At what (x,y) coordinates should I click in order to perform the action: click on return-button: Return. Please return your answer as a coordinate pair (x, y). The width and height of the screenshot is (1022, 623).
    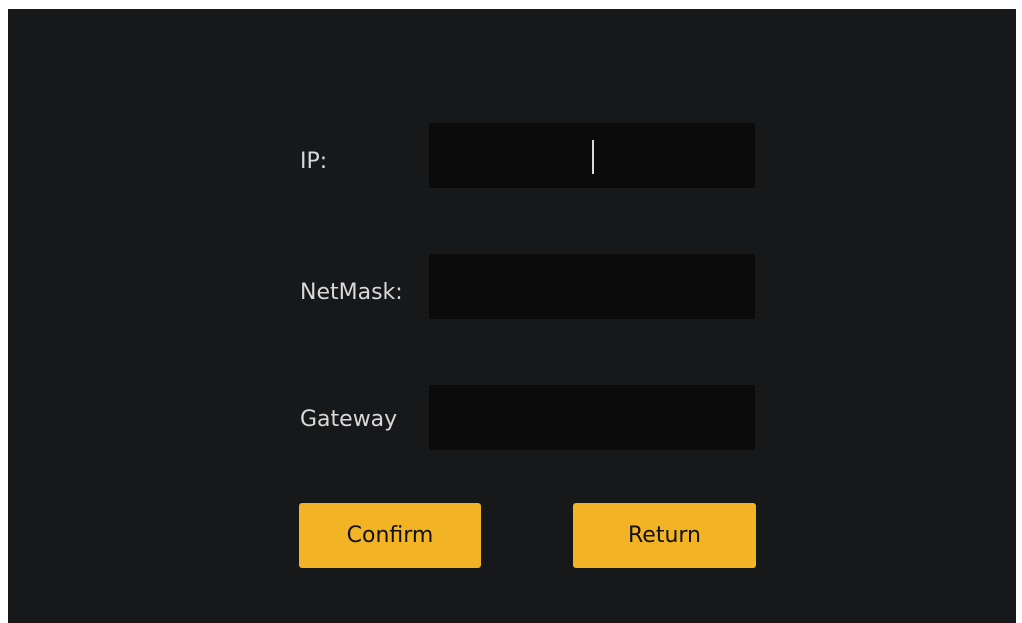
    Looking at the image, I should click on (664, 535).